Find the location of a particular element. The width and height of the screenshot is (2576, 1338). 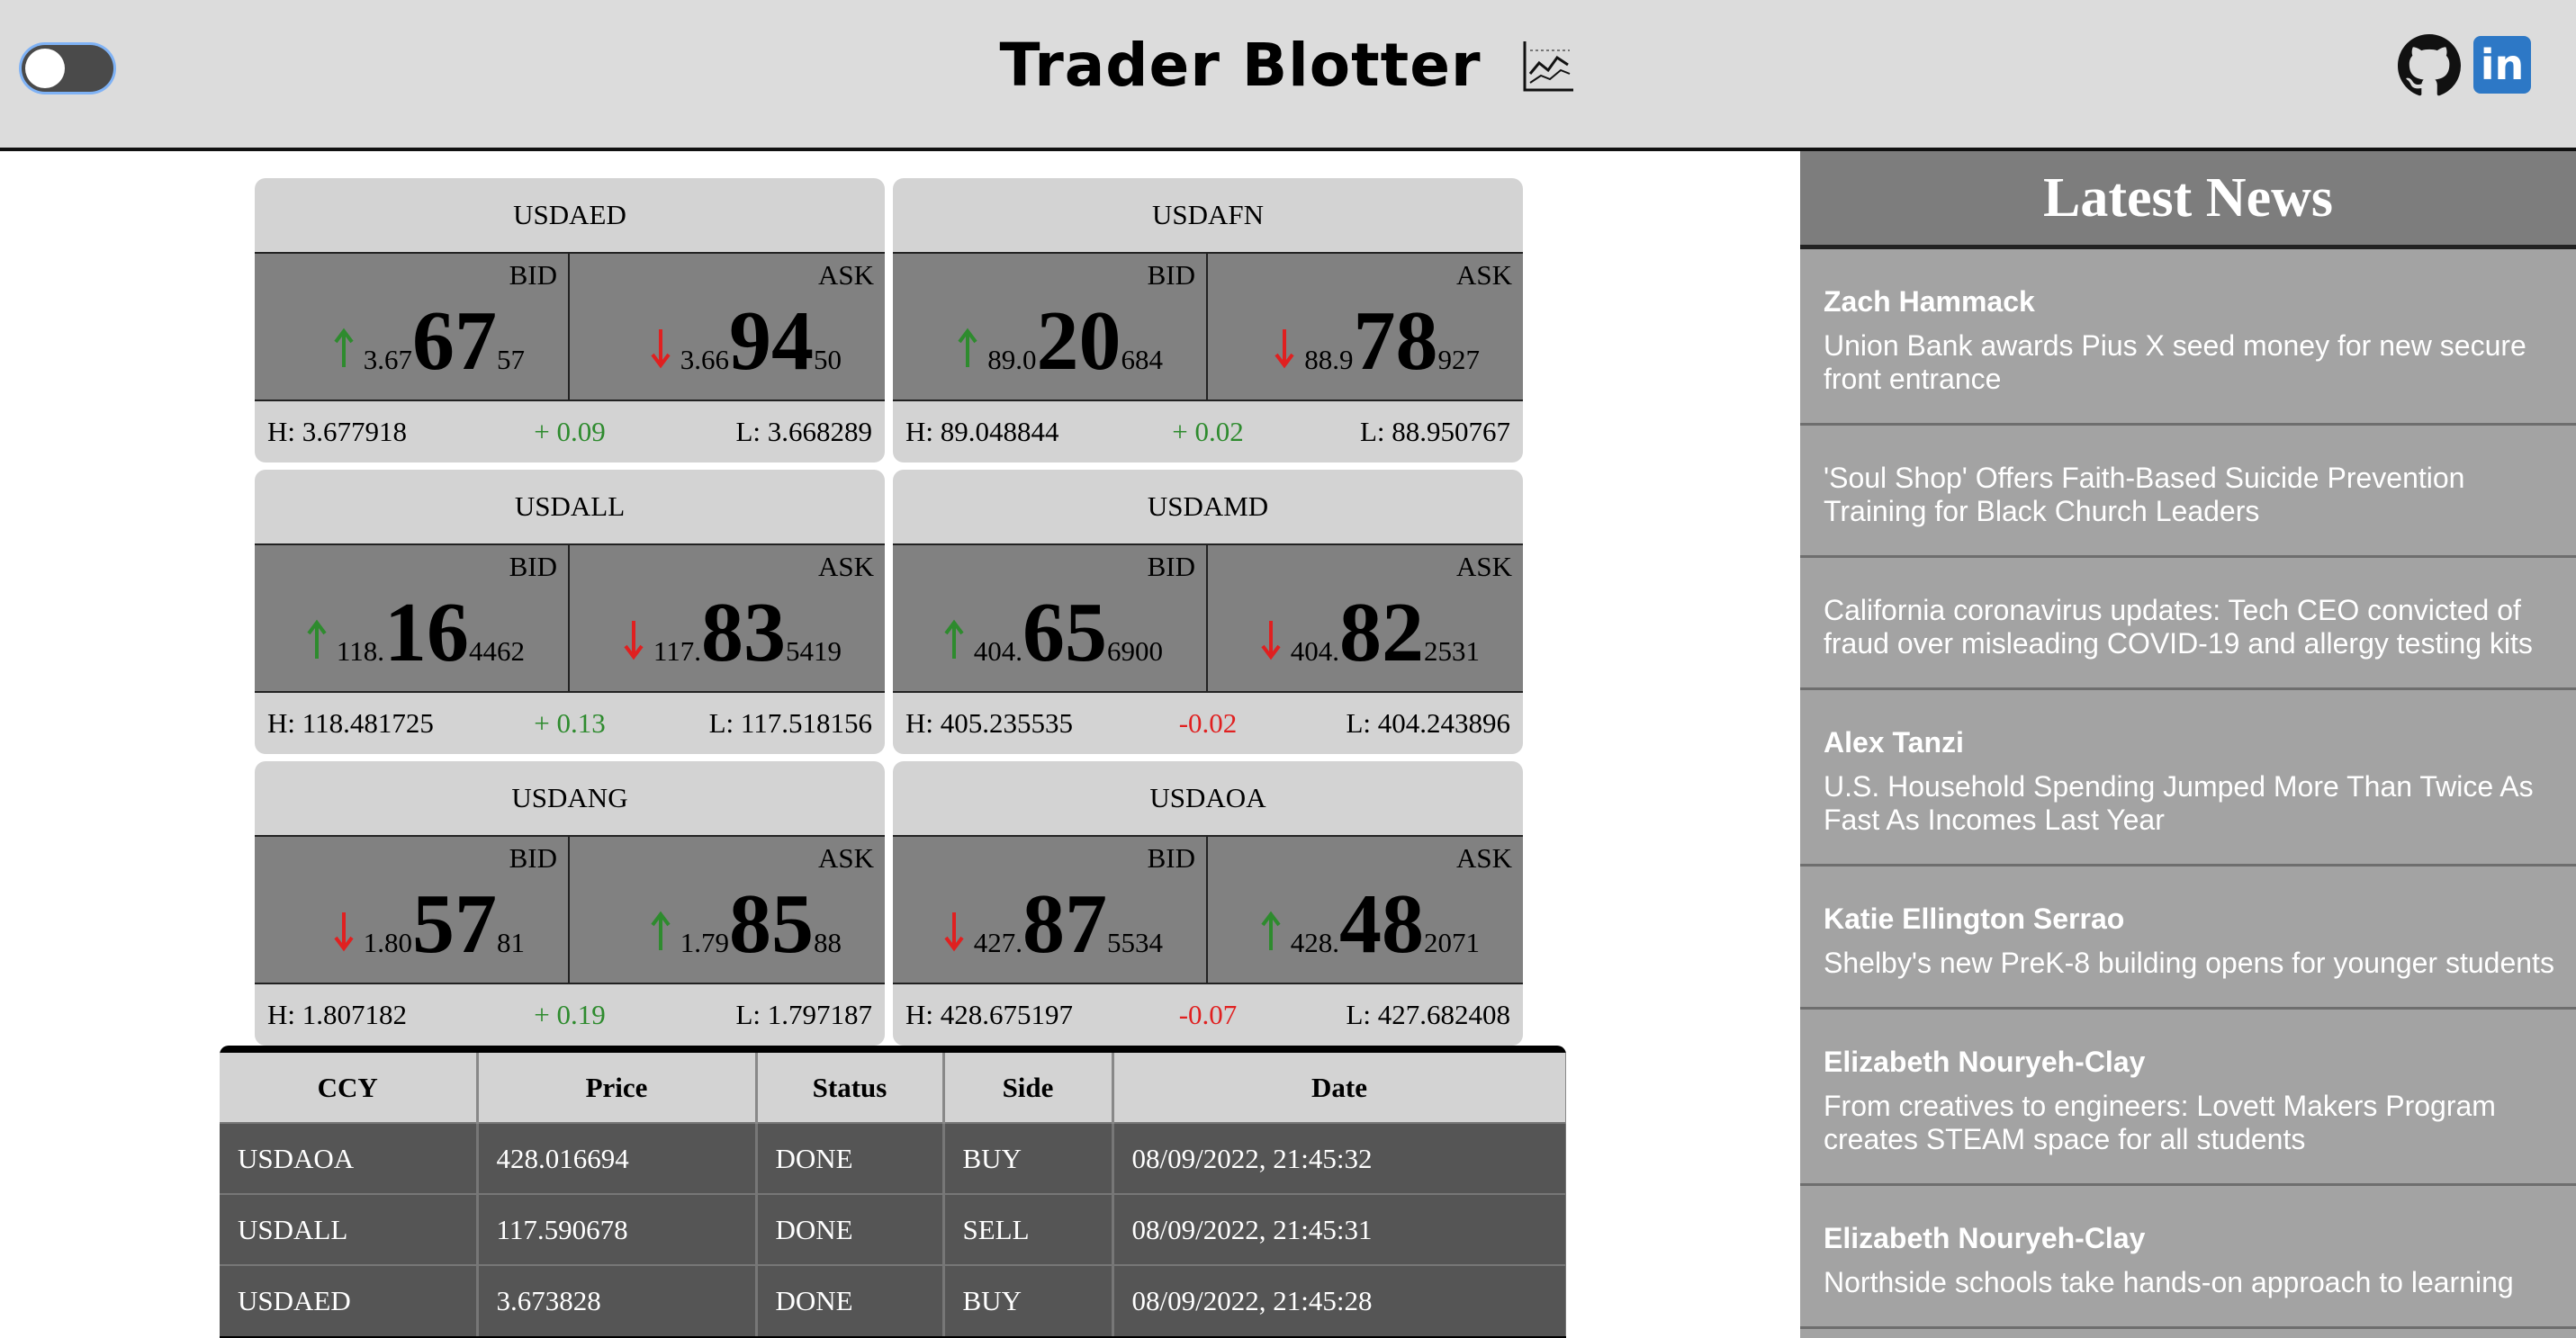

tile-currency-pair: USDAFN is located at coordinates (1208, 214).